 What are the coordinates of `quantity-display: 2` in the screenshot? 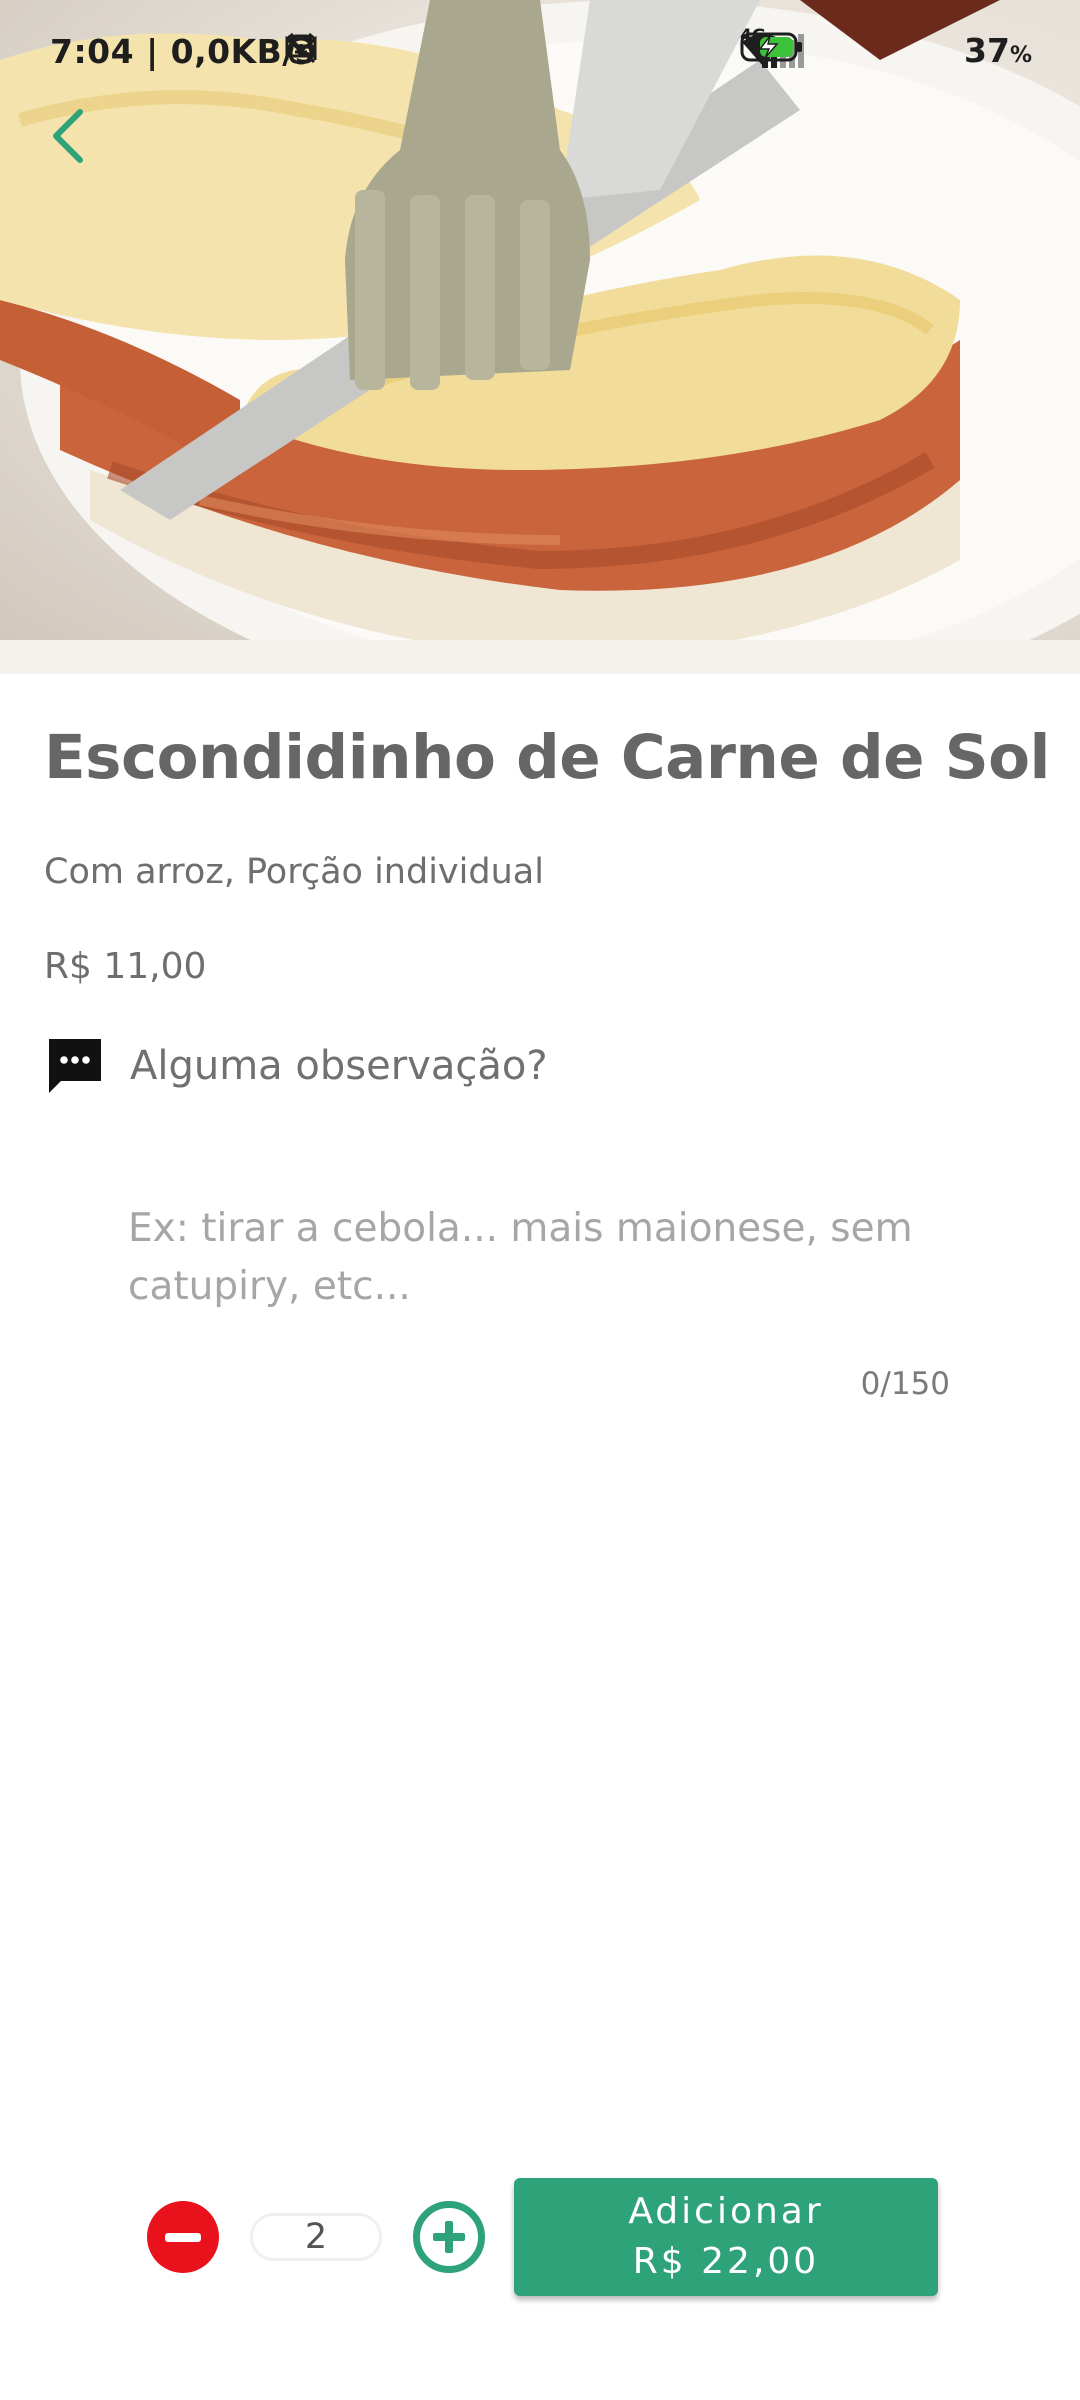 It's located at (316, 2237).